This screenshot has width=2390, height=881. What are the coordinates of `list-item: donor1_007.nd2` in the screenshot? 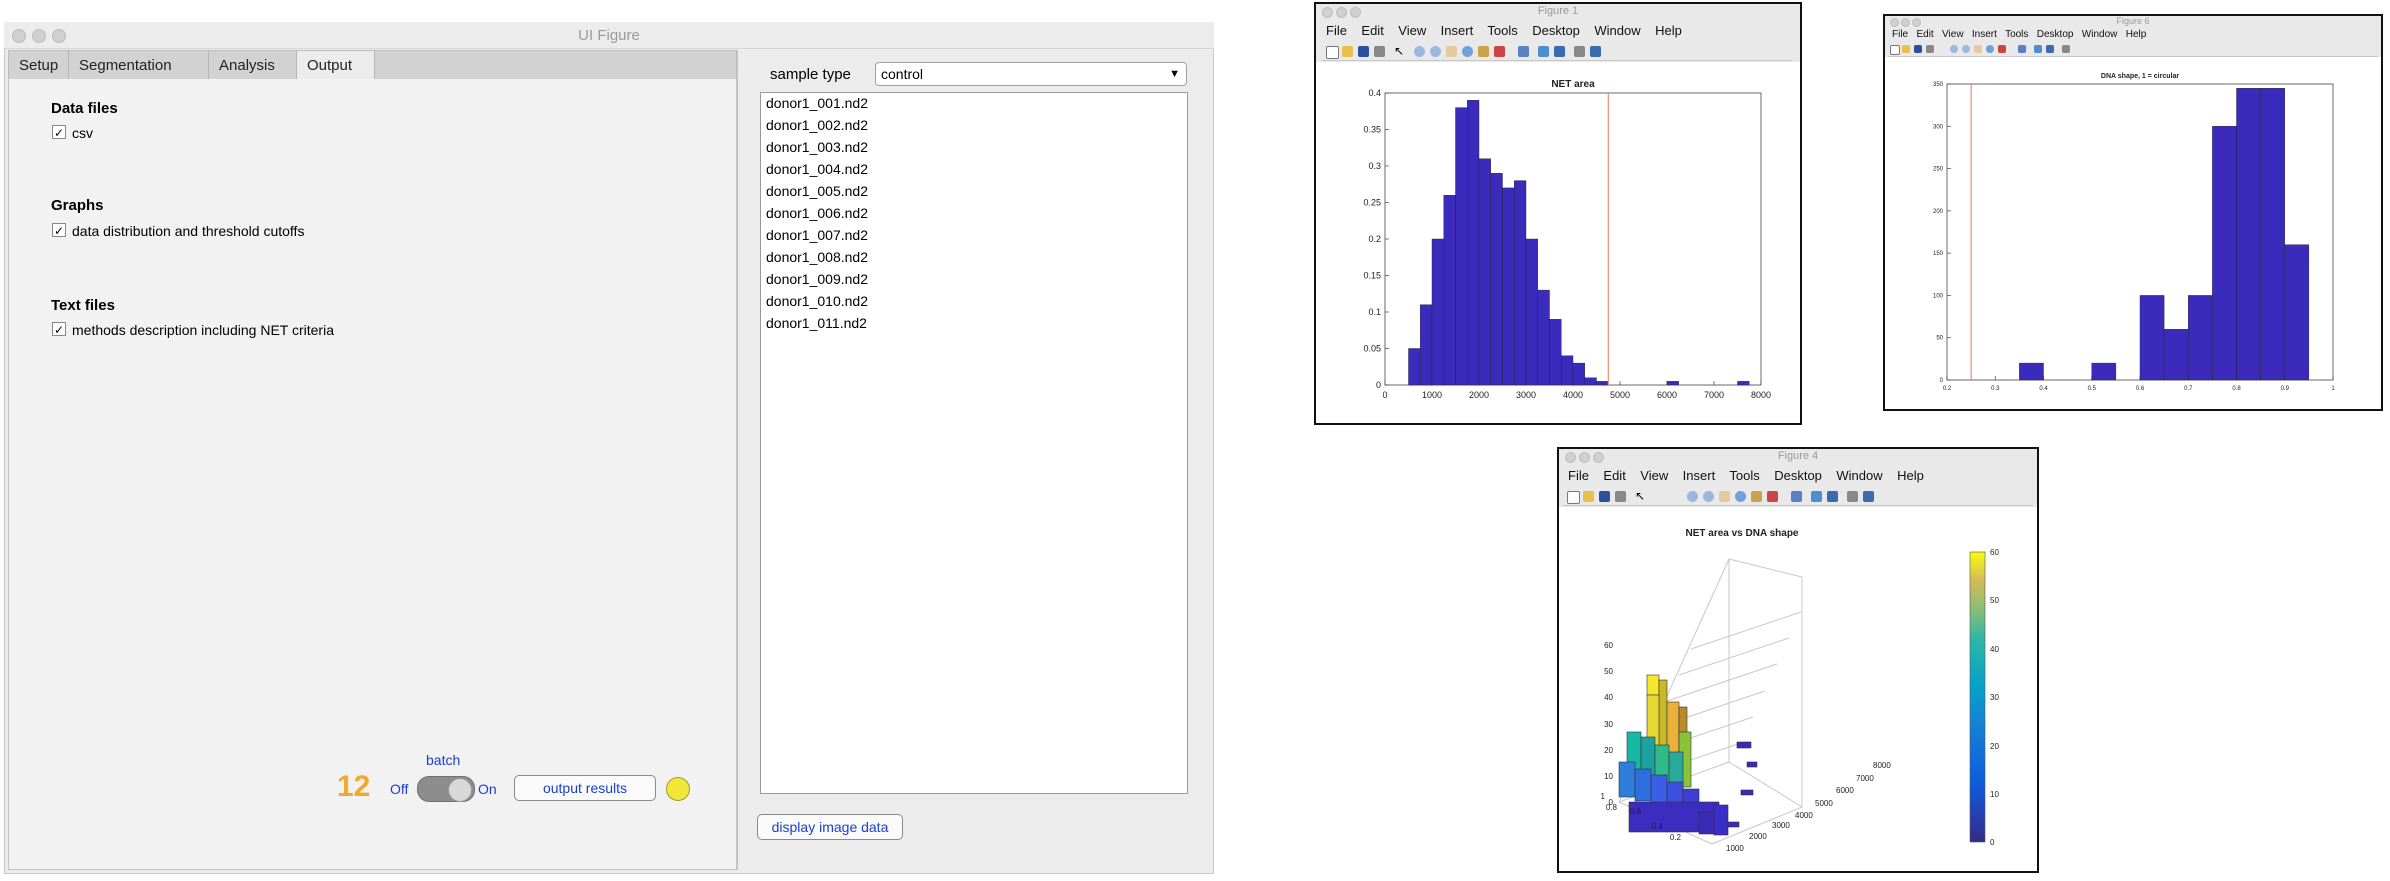 It's located at (817, 235).